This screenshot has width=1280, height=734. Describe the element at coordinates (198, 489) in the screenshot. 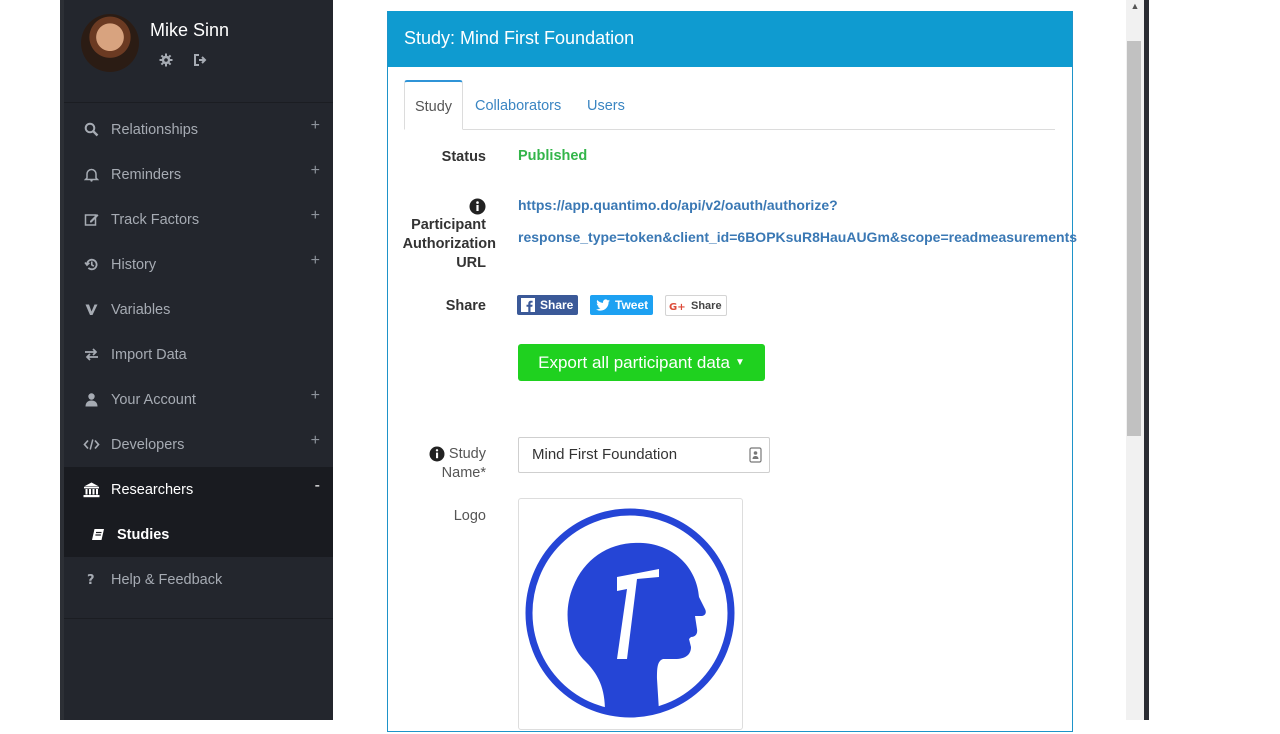

I see `sidebar-item-researchers: Researchers -` at that location.